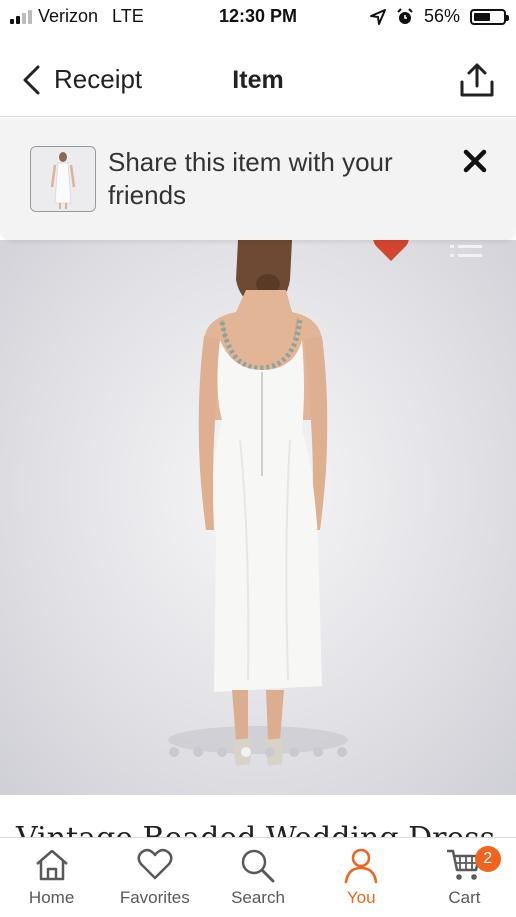 This screenshot has width=516, height=917. Describe the element at coordinates (63, 179) in the screenshot. I see `item-thumbnail` at that location.